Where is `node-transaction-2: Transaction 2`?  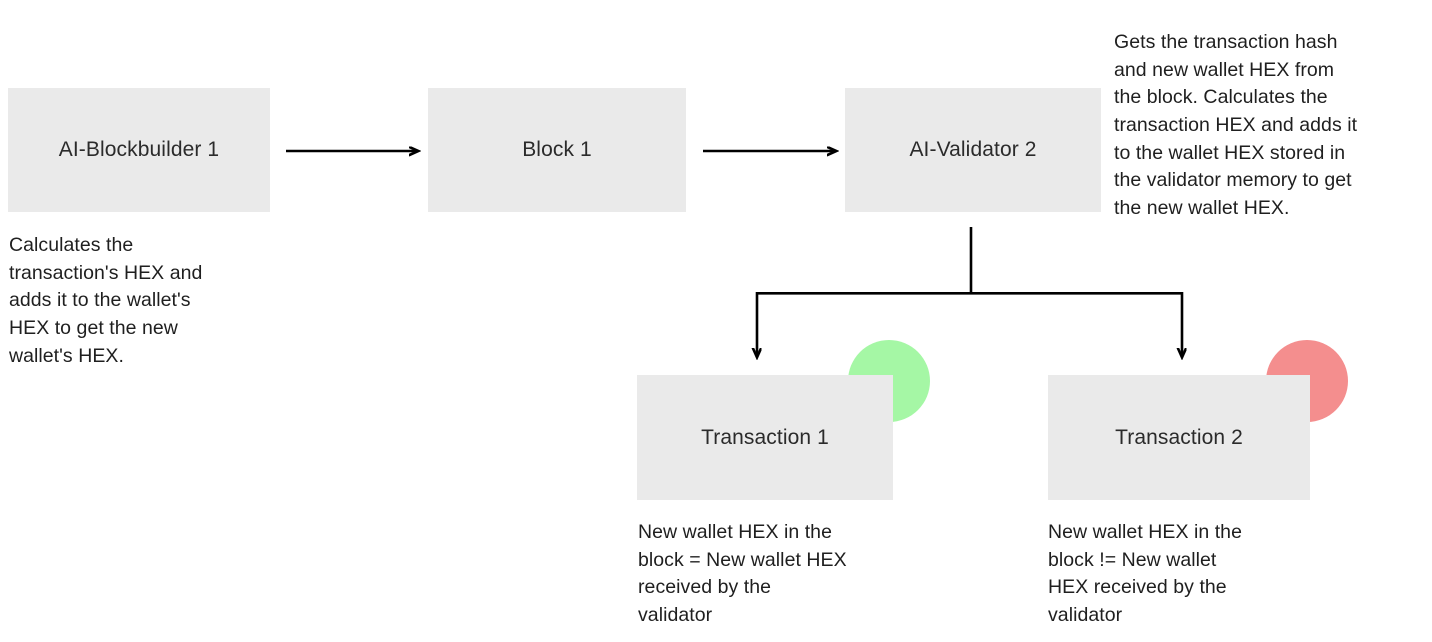
node-transaction-2: Transaction 2 is located at coordinates (1179, 437).